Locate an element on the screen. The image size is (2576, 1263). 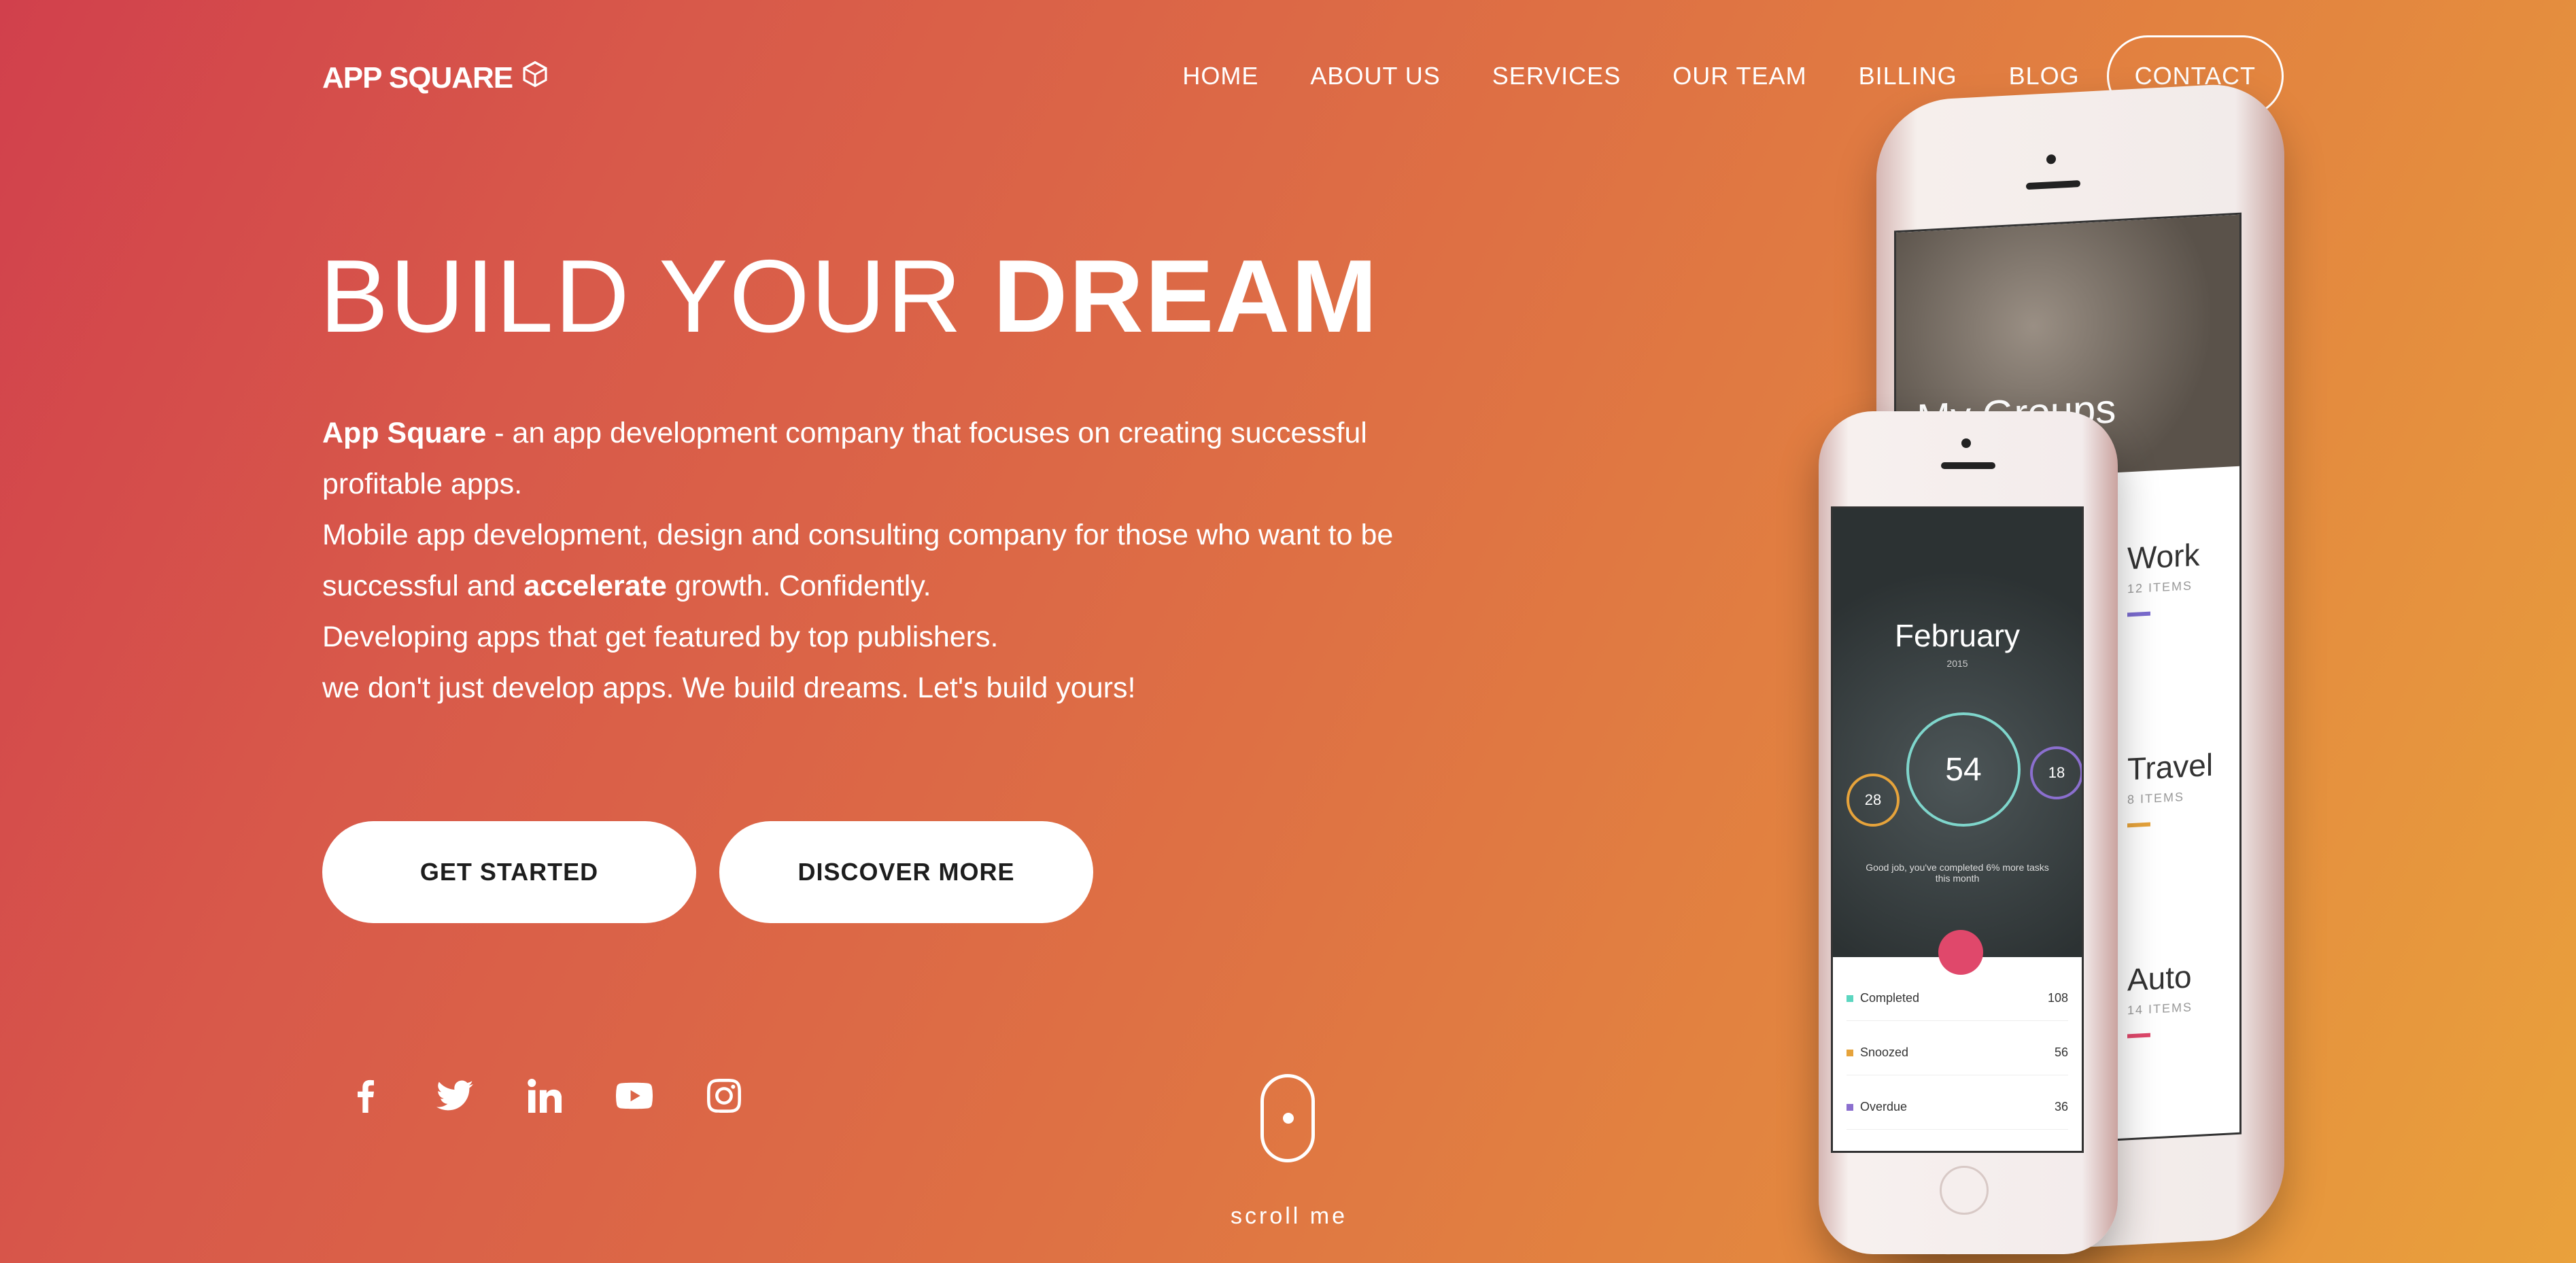
hero-title: BUILD YOUR DREAM is located at coordinates (849, 296).